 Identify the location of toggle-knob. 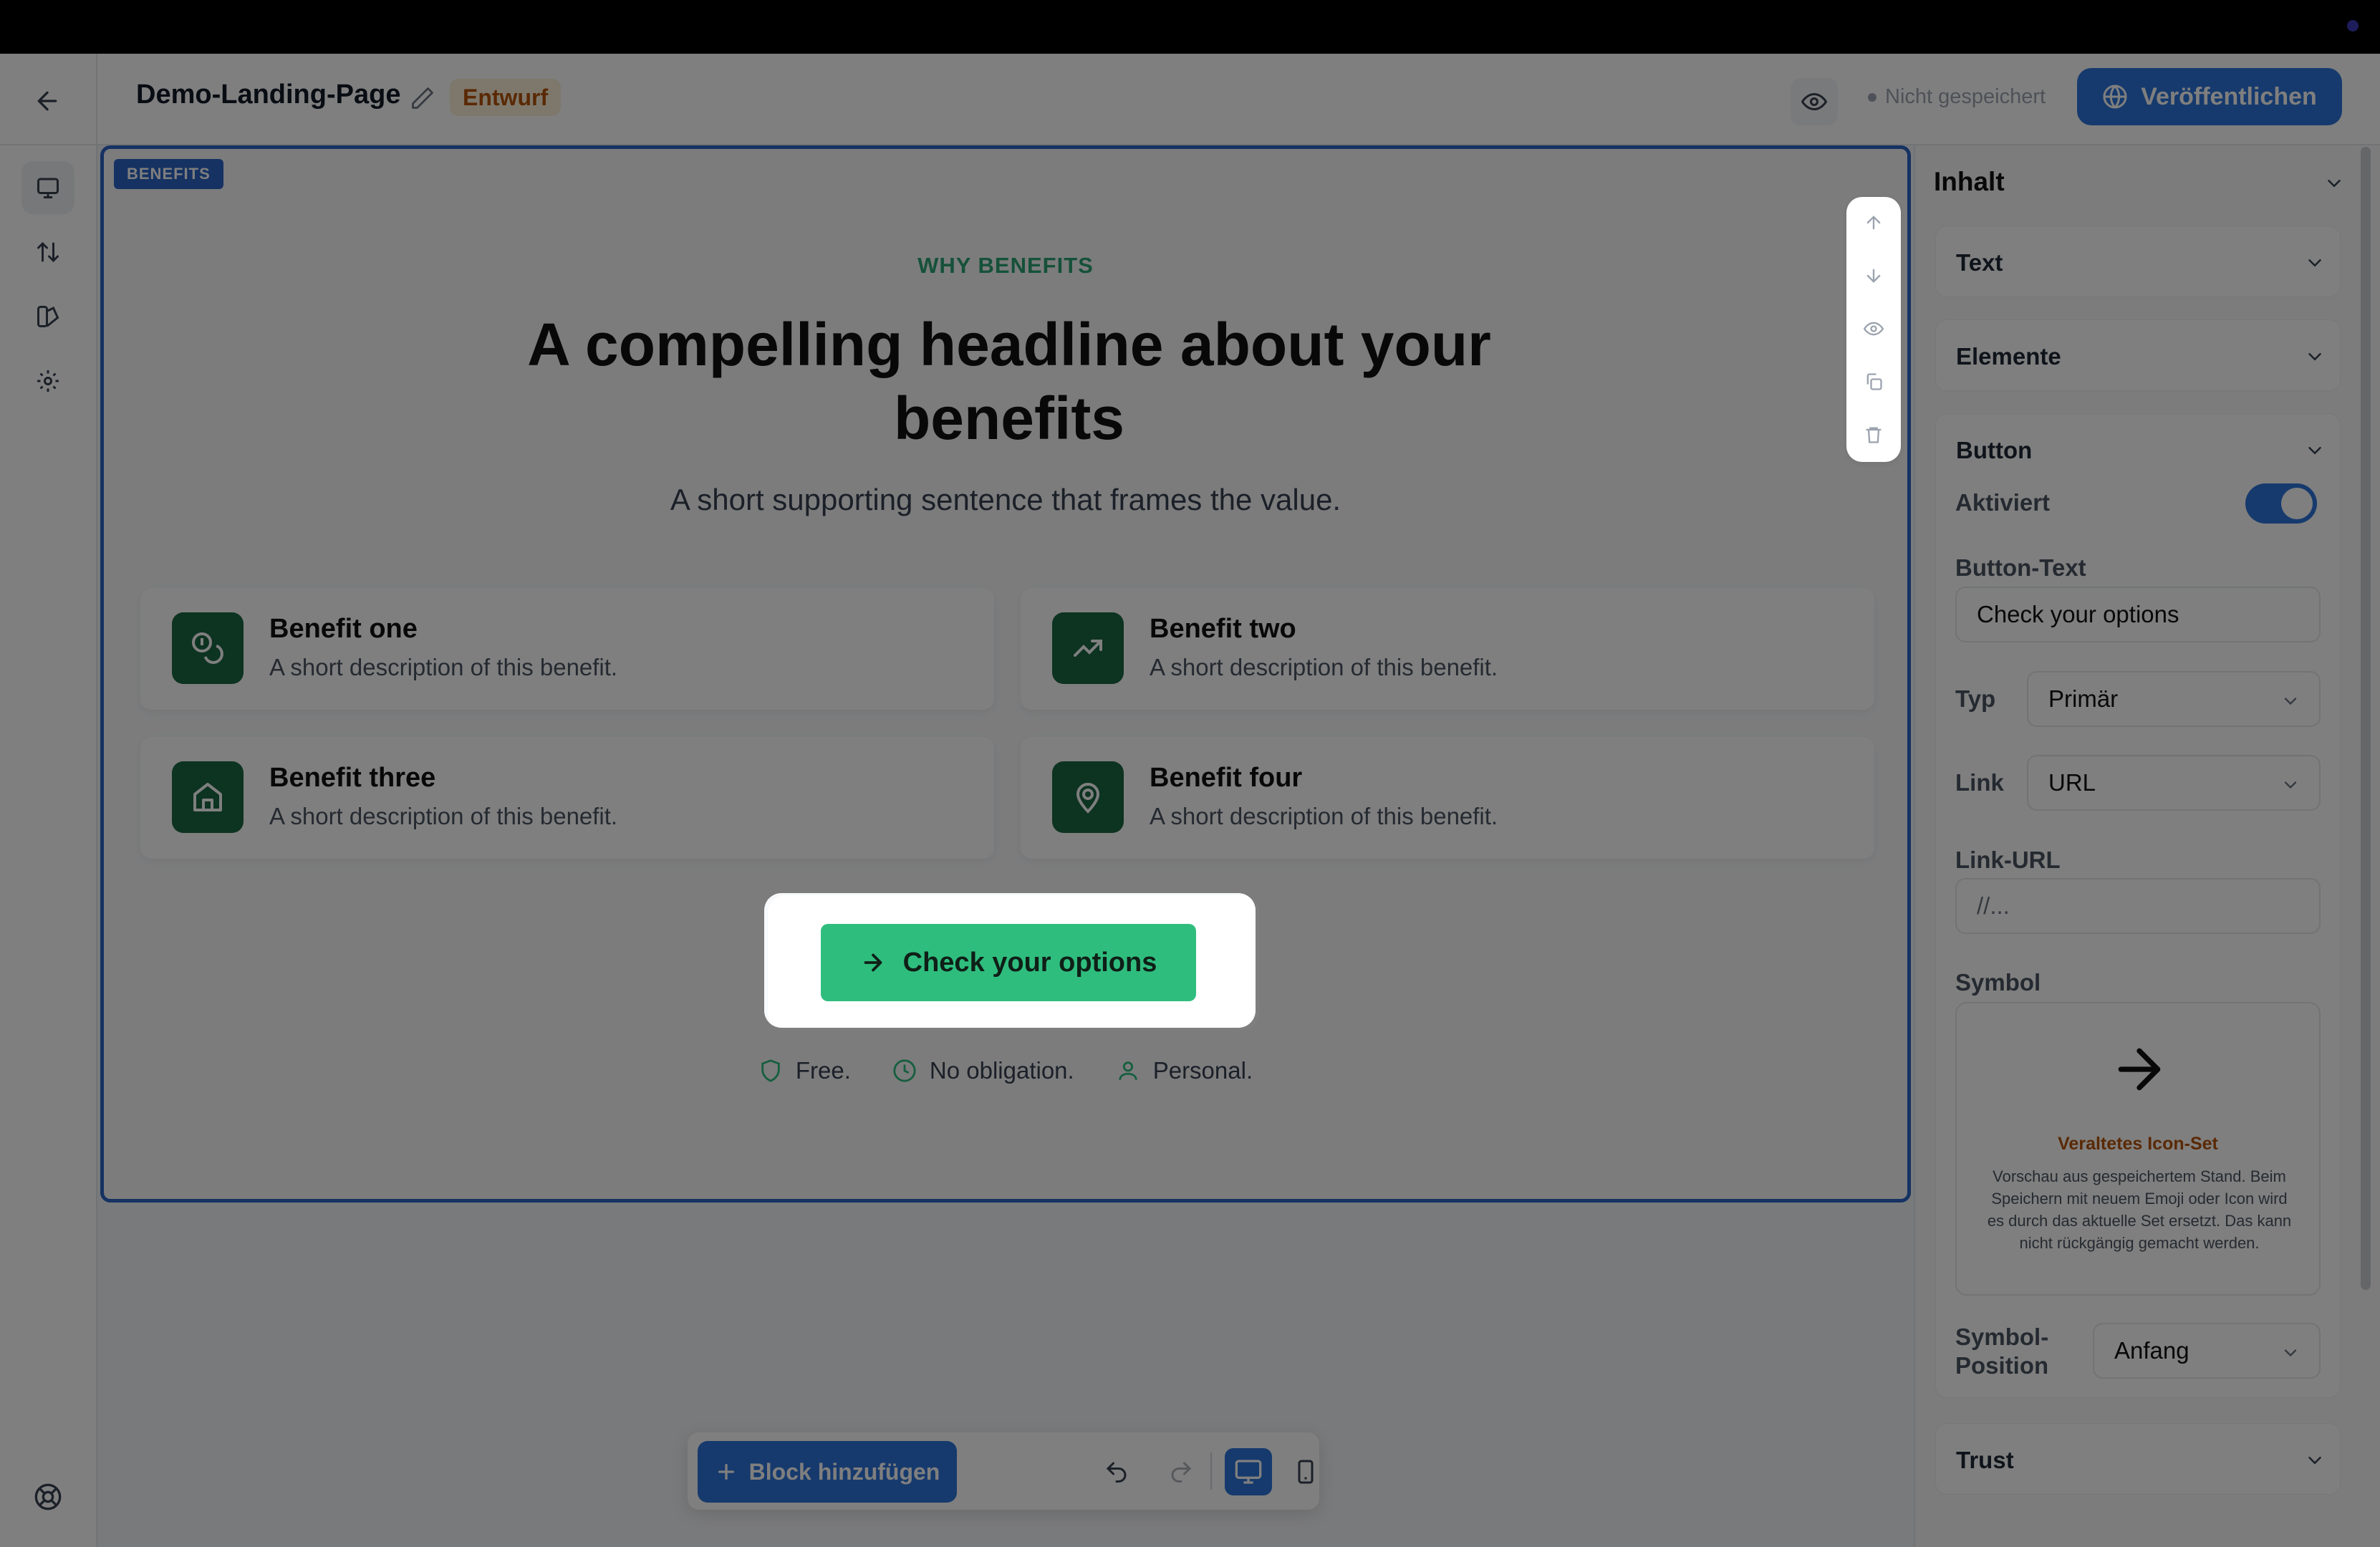
(2297, 503).